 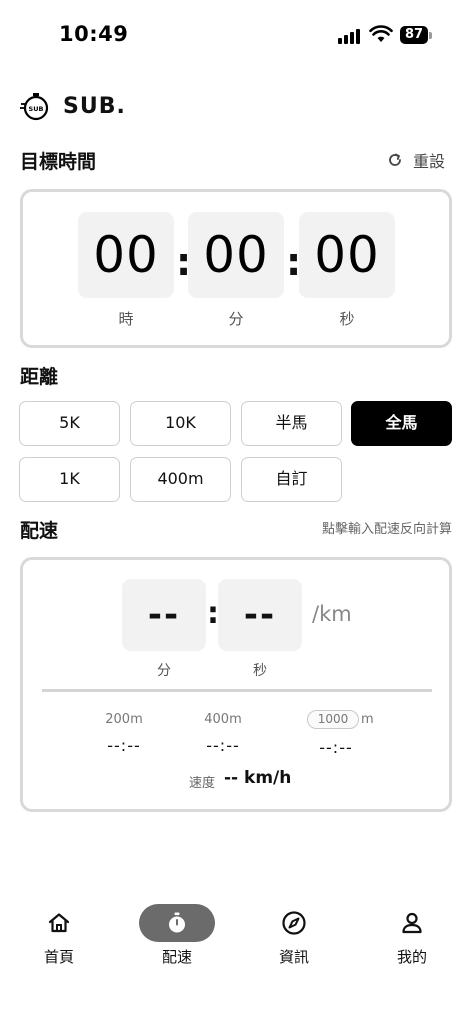 I want to click on custom-split-unit: m, so click(x=367, y=719).